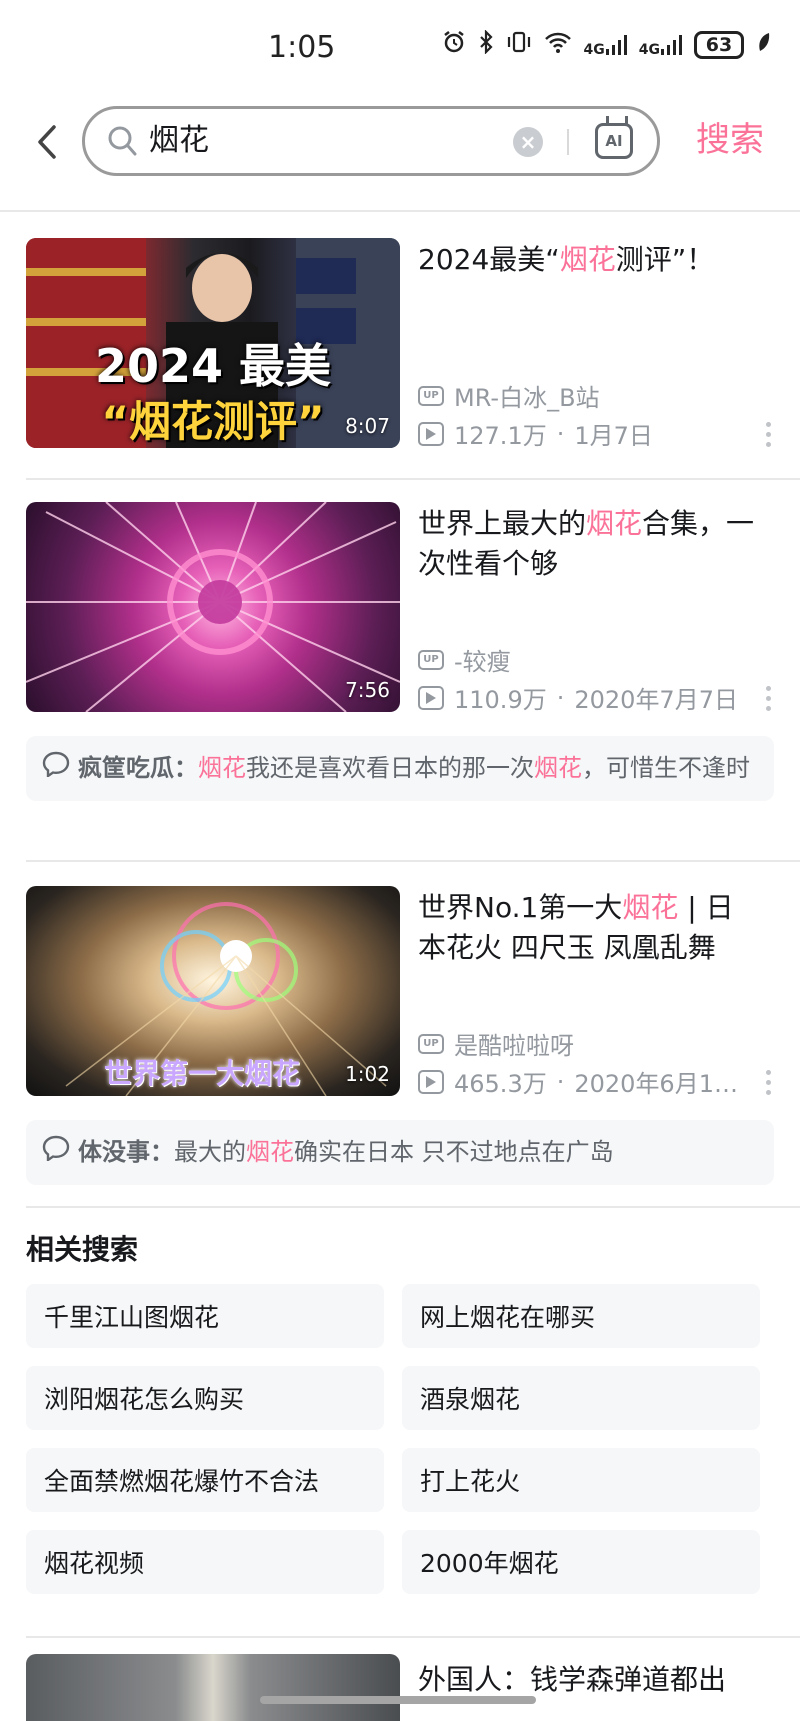 The height and width of the screenshot is (1721, 800). What do you see at coordinates (656, 700) in the screenshot?
I see `publish-date: 2020年7月7日` at bounding box center [656, 700].